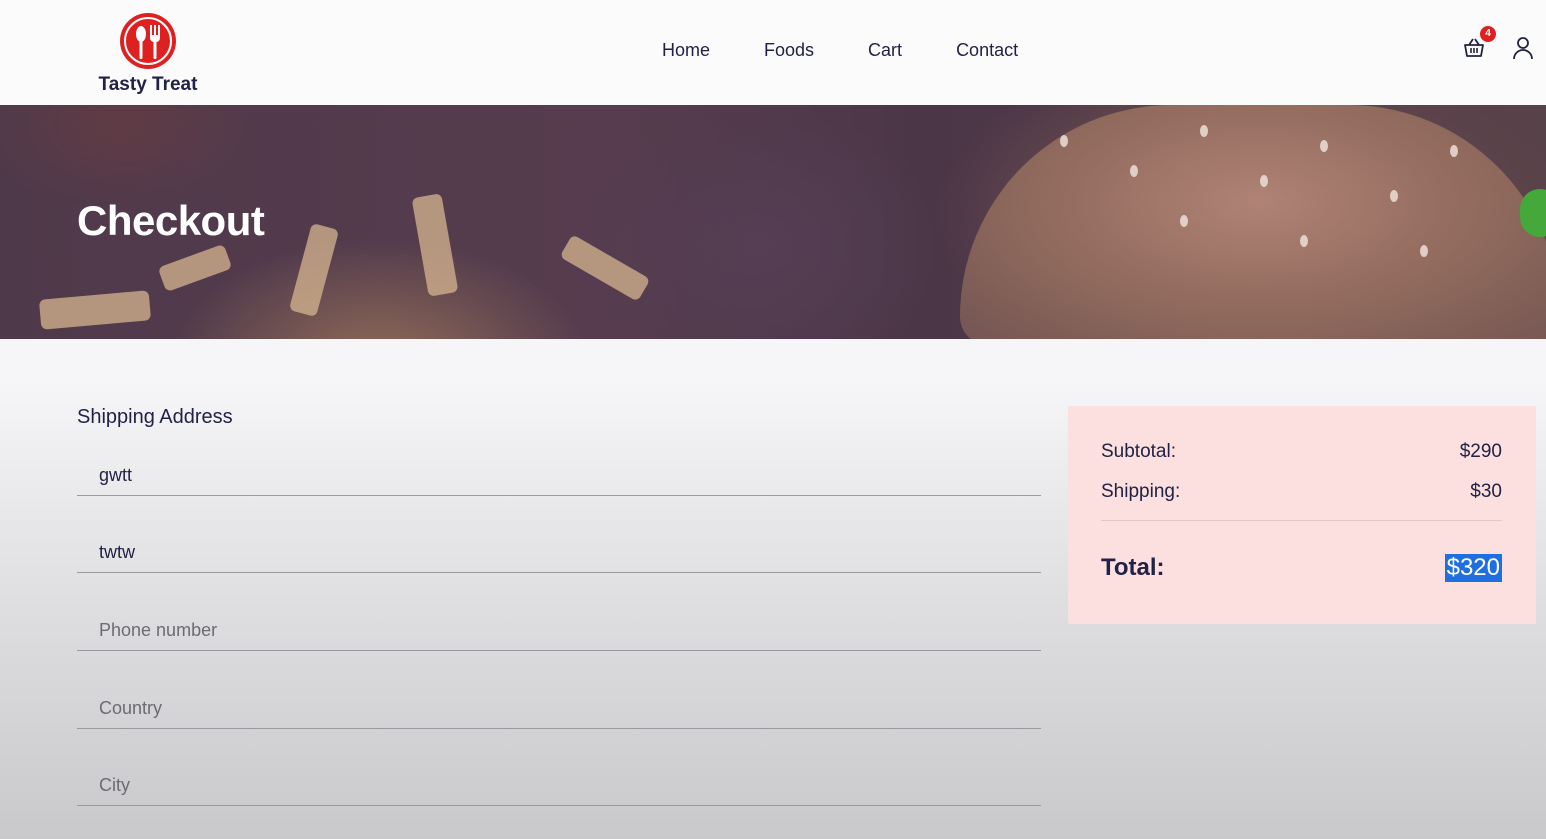 The width and height of the screenshot is (1546, 839). What do you see at coordinates (1301, 492) in the screenshot?
I see `shipping-row: Shipping: $30` at bounding box center [1301, 492].